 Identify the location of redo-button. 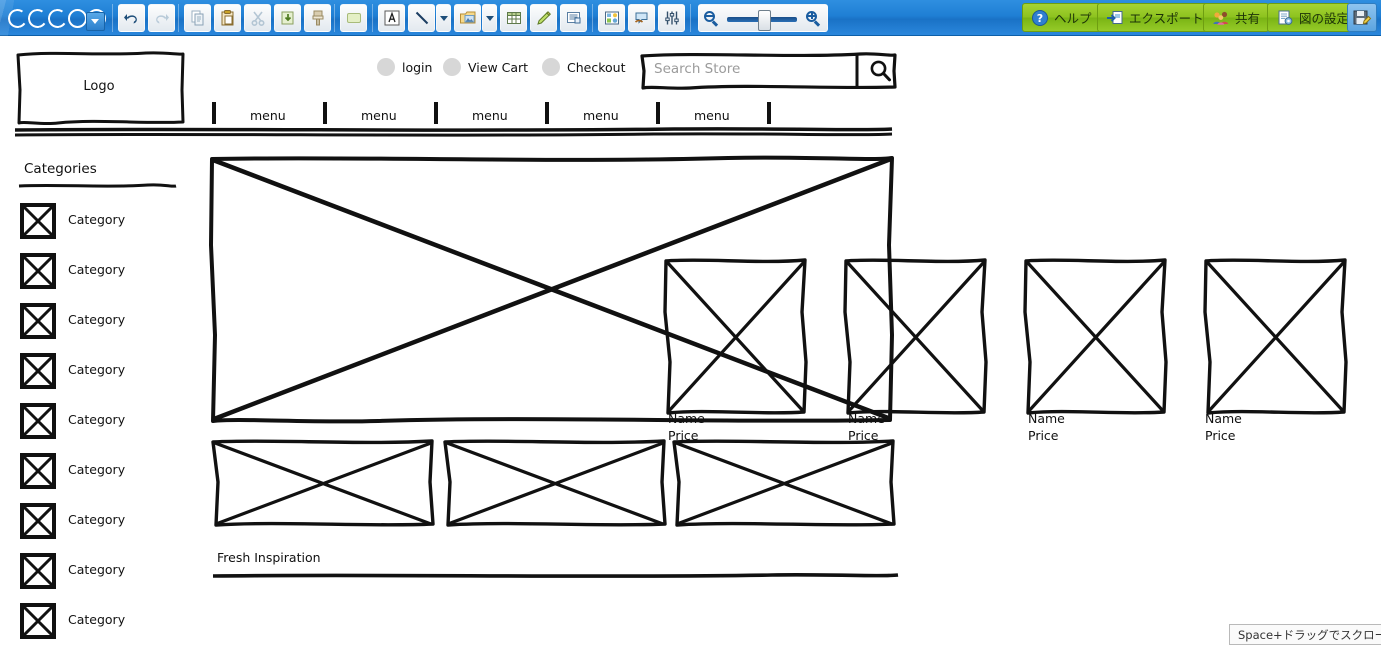
(161, 18).